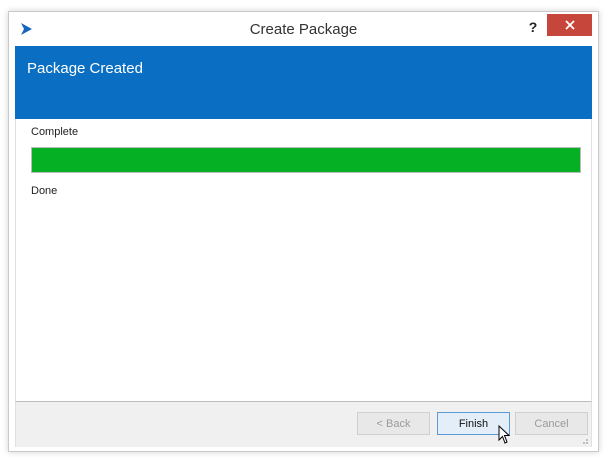 The width and height of the screenshot is (606, 457). I want to click on close-button, so click(569, 25).